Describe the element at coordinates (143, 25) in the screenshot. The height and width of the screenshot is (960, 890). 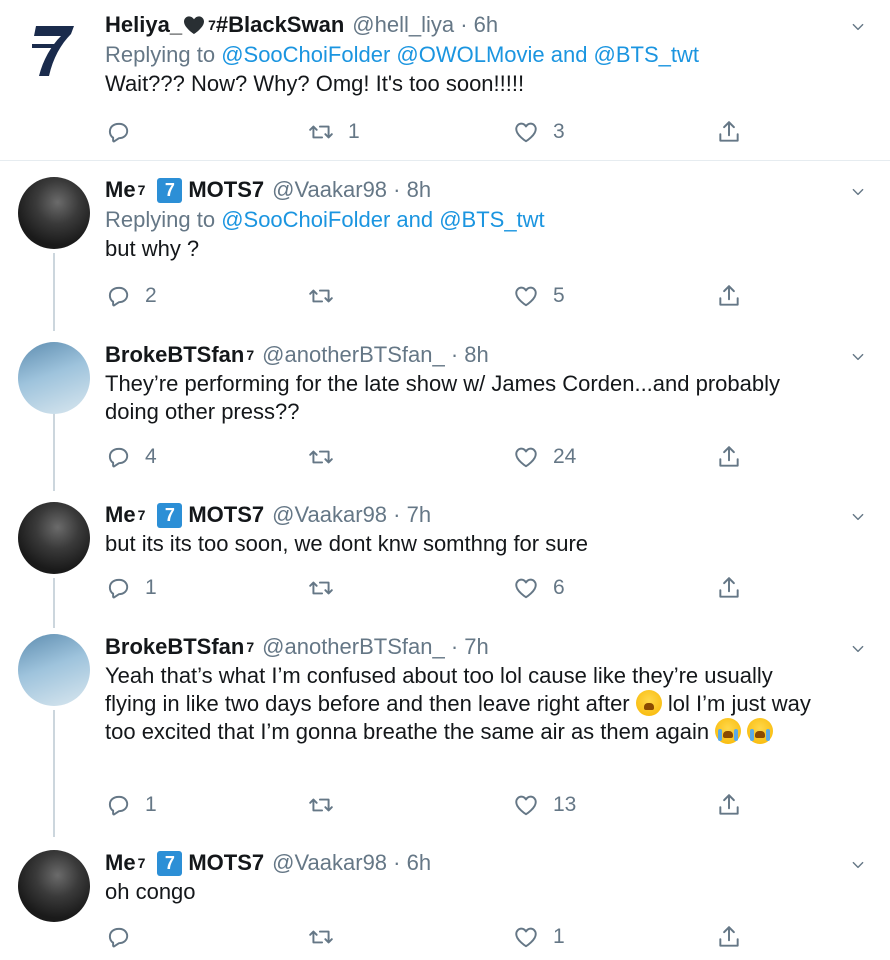
I see `display-name: Heliya_` at that location.